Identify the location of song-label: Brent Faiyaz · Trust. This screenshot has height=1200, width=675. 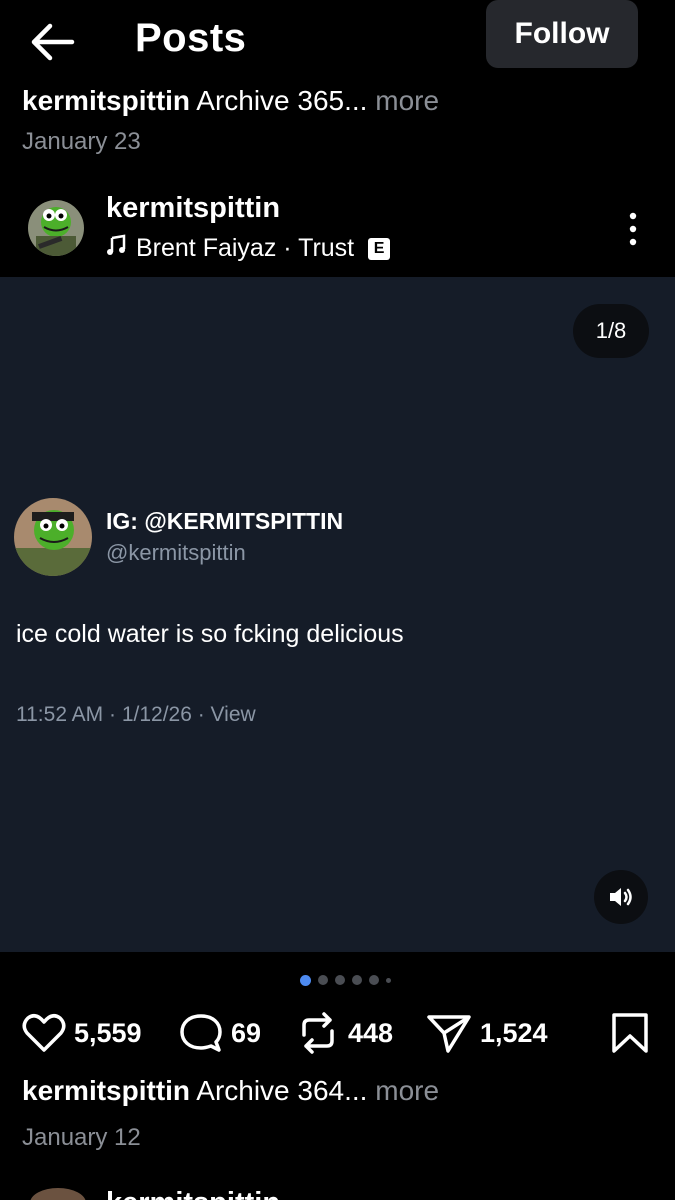
(245, 248).